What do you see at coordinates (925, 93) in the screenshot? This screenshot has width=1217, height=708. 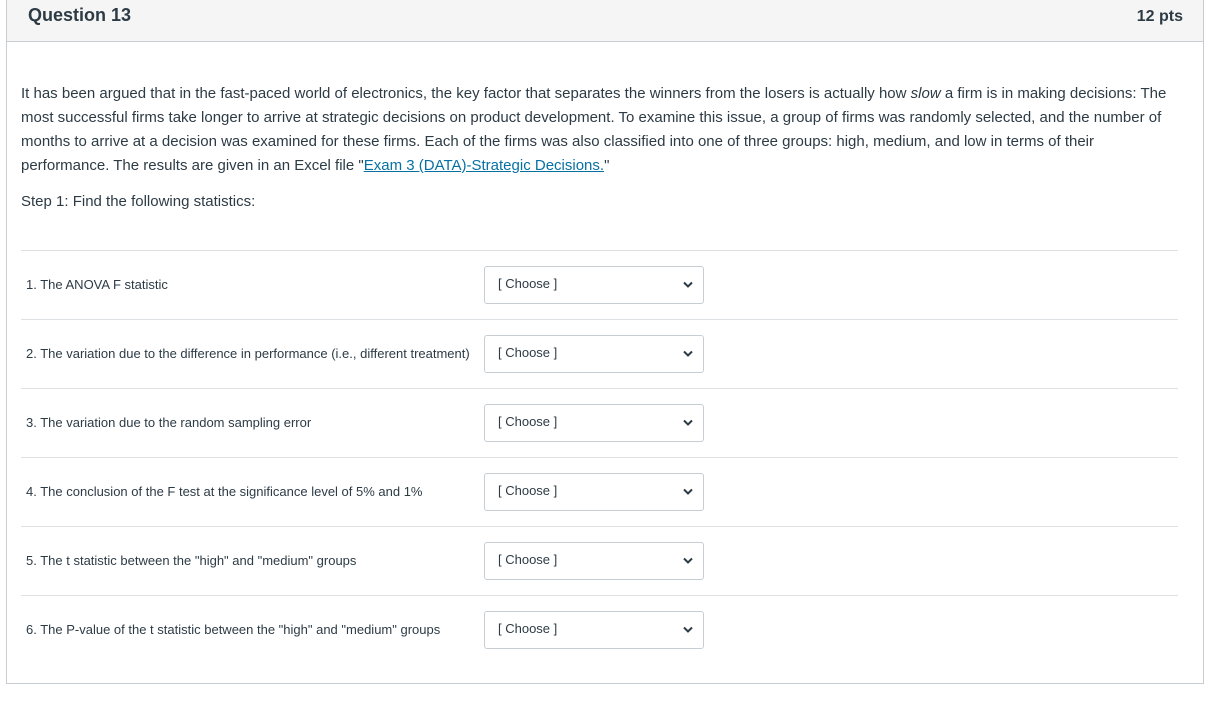 I see `emphasis-slow: slow` at bounding box center [925, 93].